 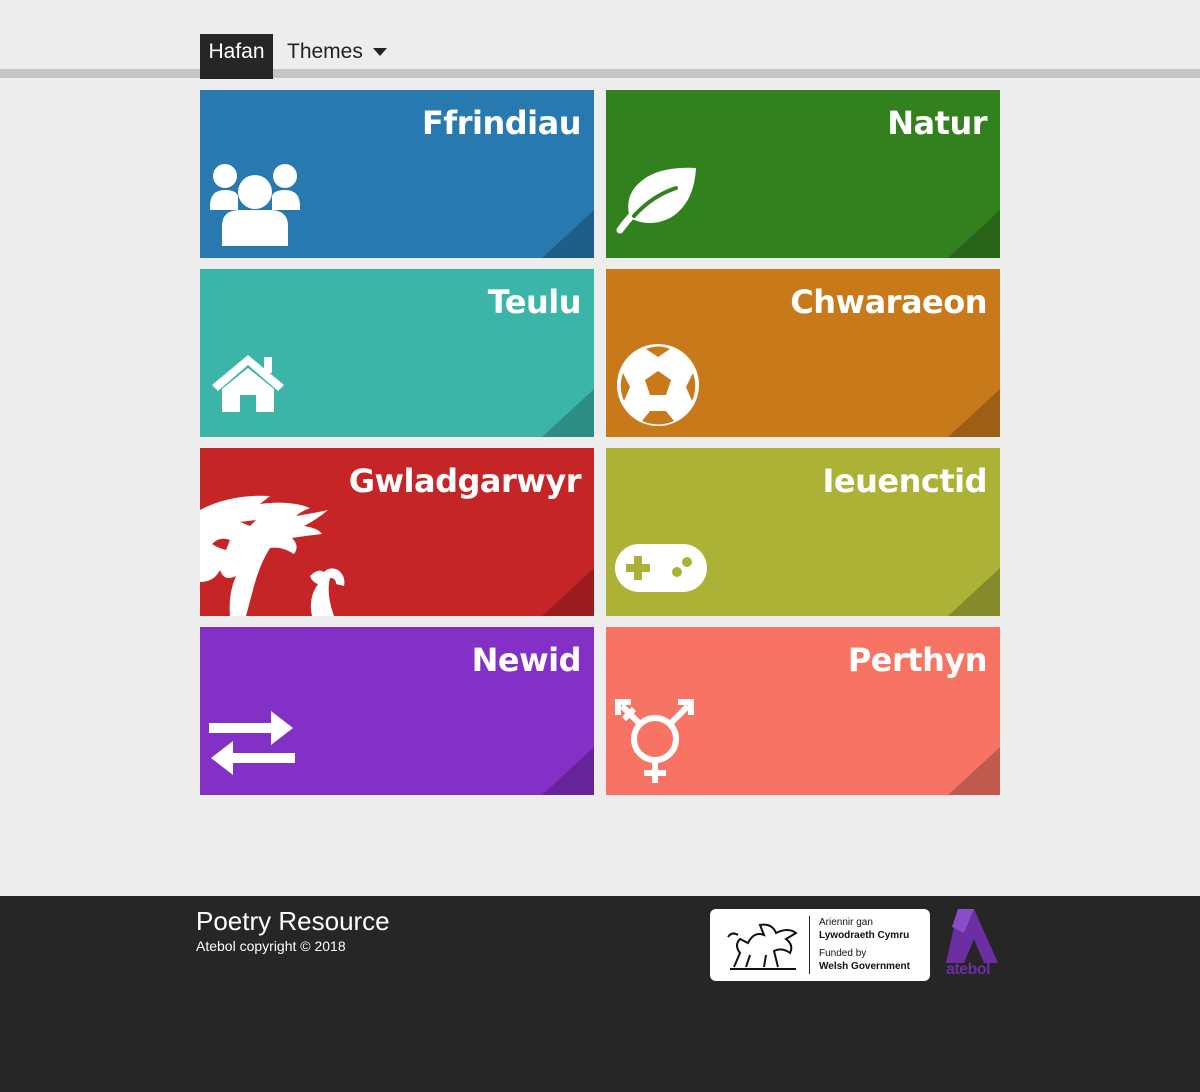 What do you see at coordinates (236, 56) in the screenshot?
I see `nav-home-link: Hafan` at bounding box center [236, 56].